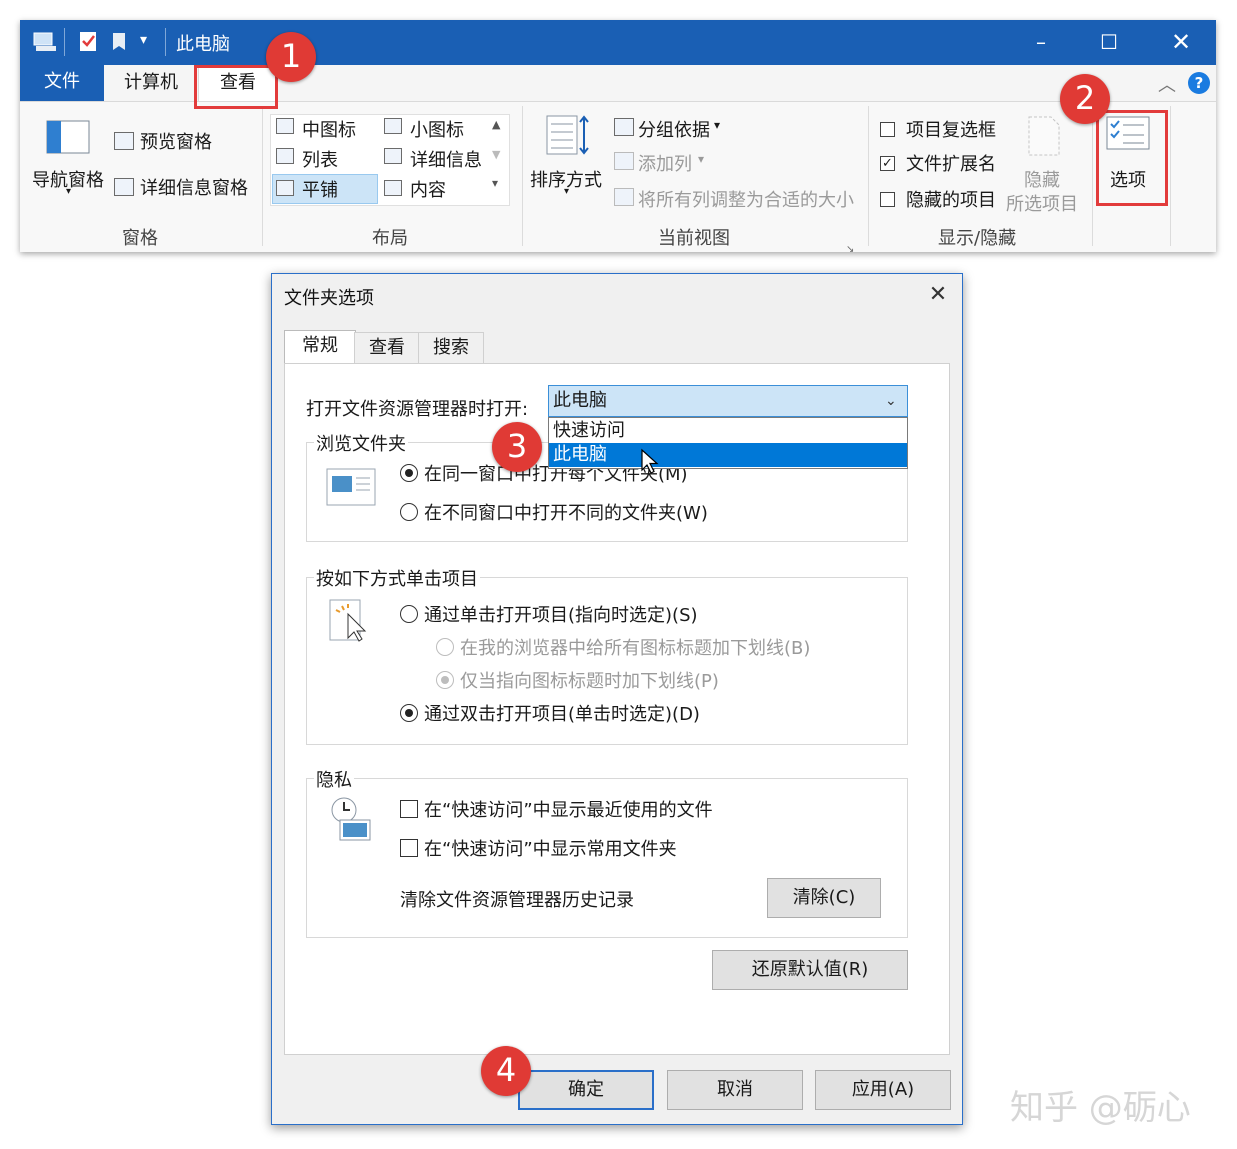  What do you see at coordinates (561, 615) in the screenshot?
I see `single-click-label: 通过单击打开项目(指向时选定)(S)` at bounding box center [561, 615].